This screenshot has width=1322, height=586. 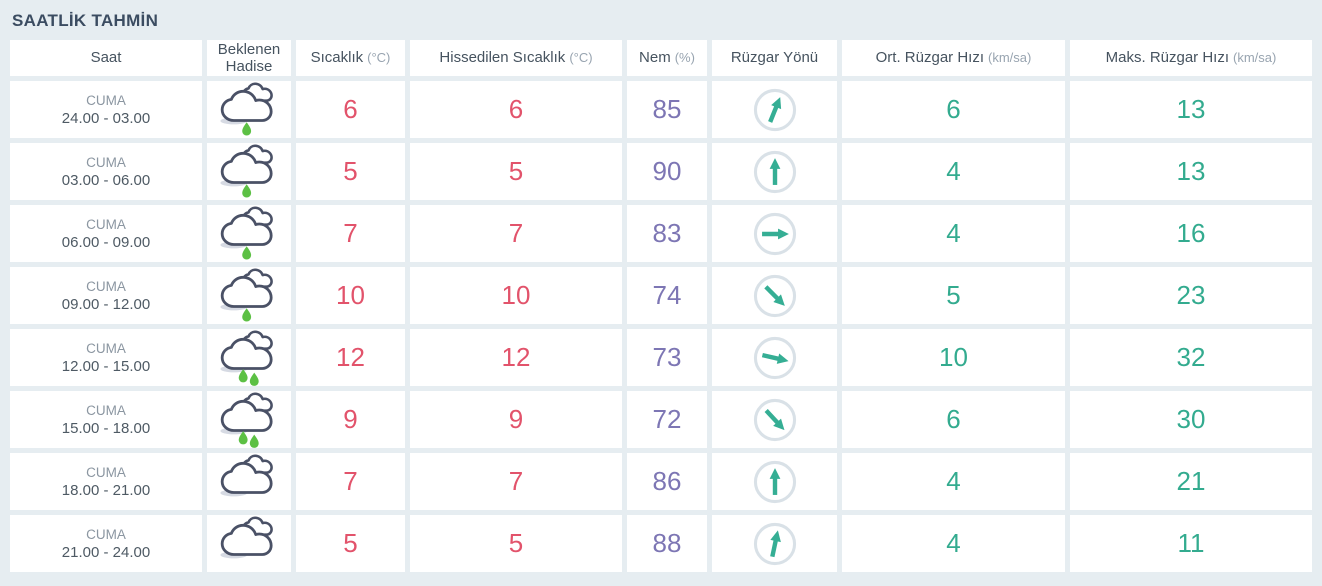 What do you see at coordinates (106, 109) in the screenshot?
I see `time-cell: CUMA 24.00 - 03.00` at bounding box center [106, 109].